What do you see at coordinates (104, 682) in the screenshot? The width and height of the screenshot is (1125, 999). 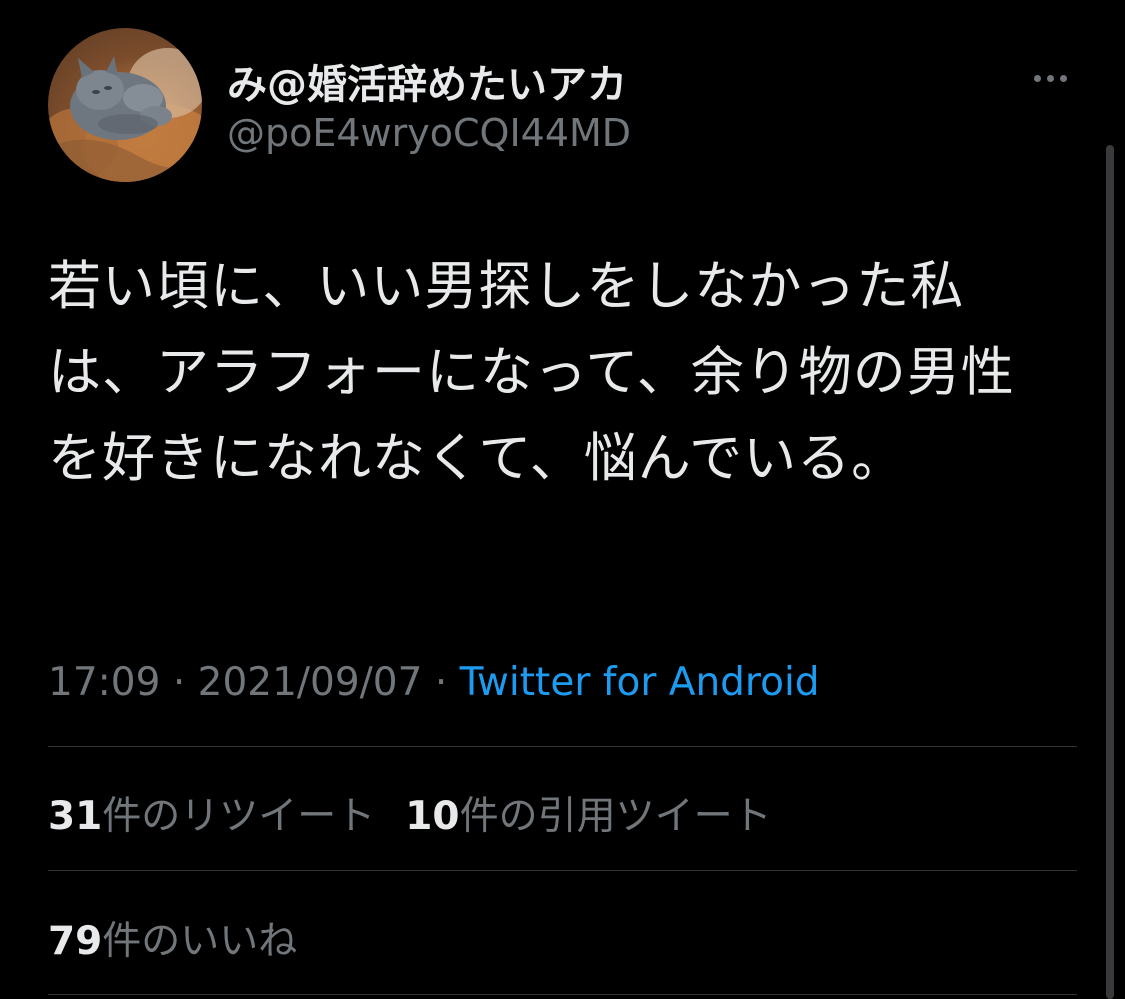 I see `tweet-time: 17:09` at bounding box center [104, 682].